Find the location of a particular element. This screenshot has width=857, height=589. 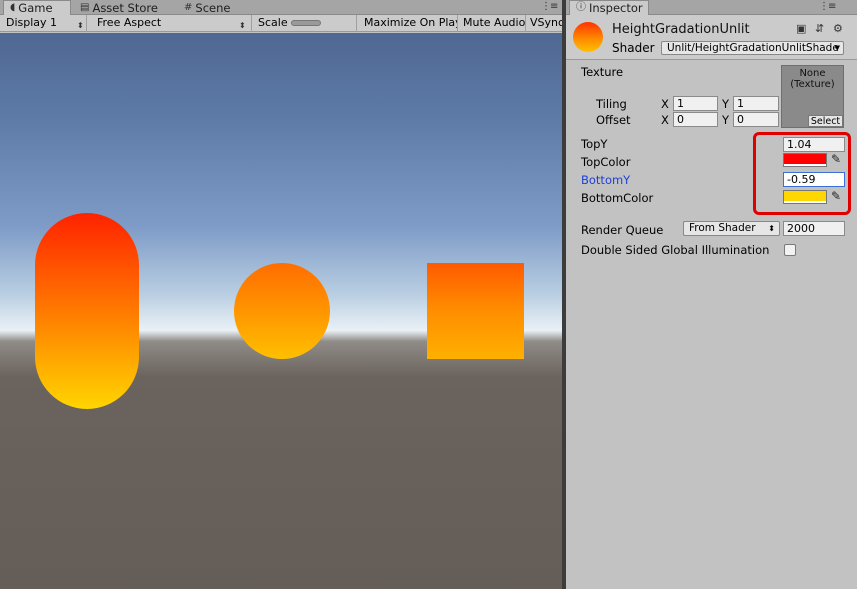

maximize-on-play-toggle: Maximize On Play is located at coordinates (408, 23).